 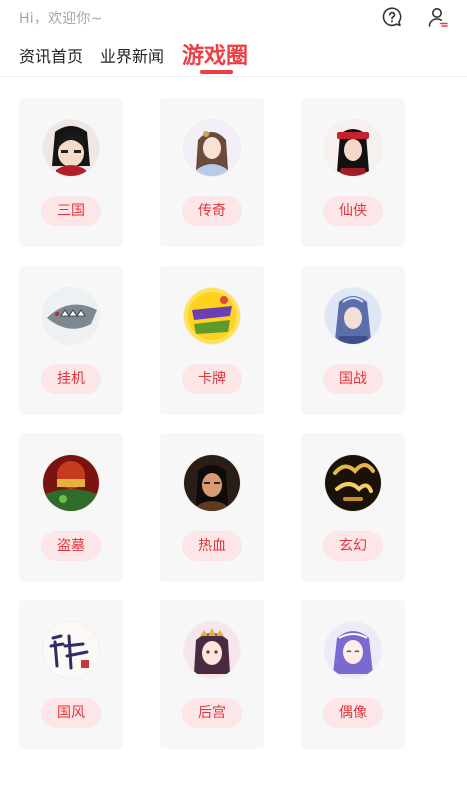 What do you see at coordinates (438, 17) in the screenshot?
I see `user-profile-icon` at bounding box center [438, 17].